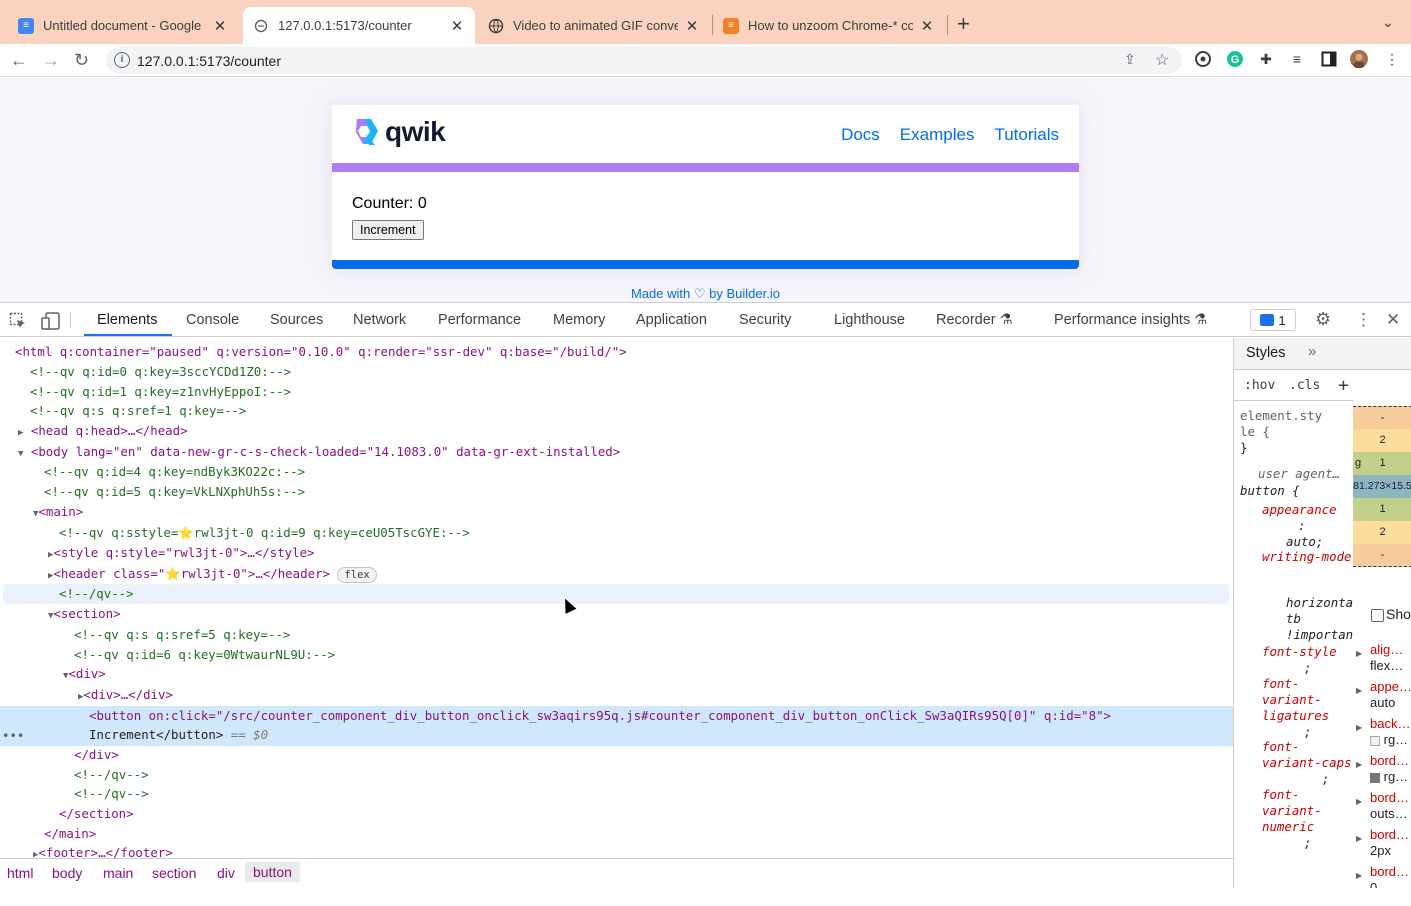 The width and height of the screenshot is (1411, 906). I want to click on breadcrumb-div: div, so click(226, 873).